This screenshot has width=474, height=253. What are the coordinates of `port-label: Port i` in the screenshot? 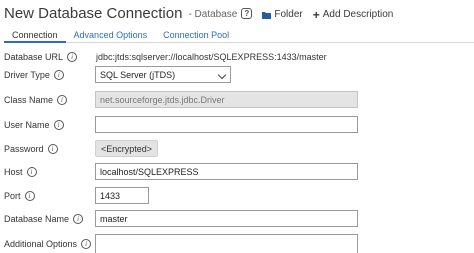 It's located at (19, 196).